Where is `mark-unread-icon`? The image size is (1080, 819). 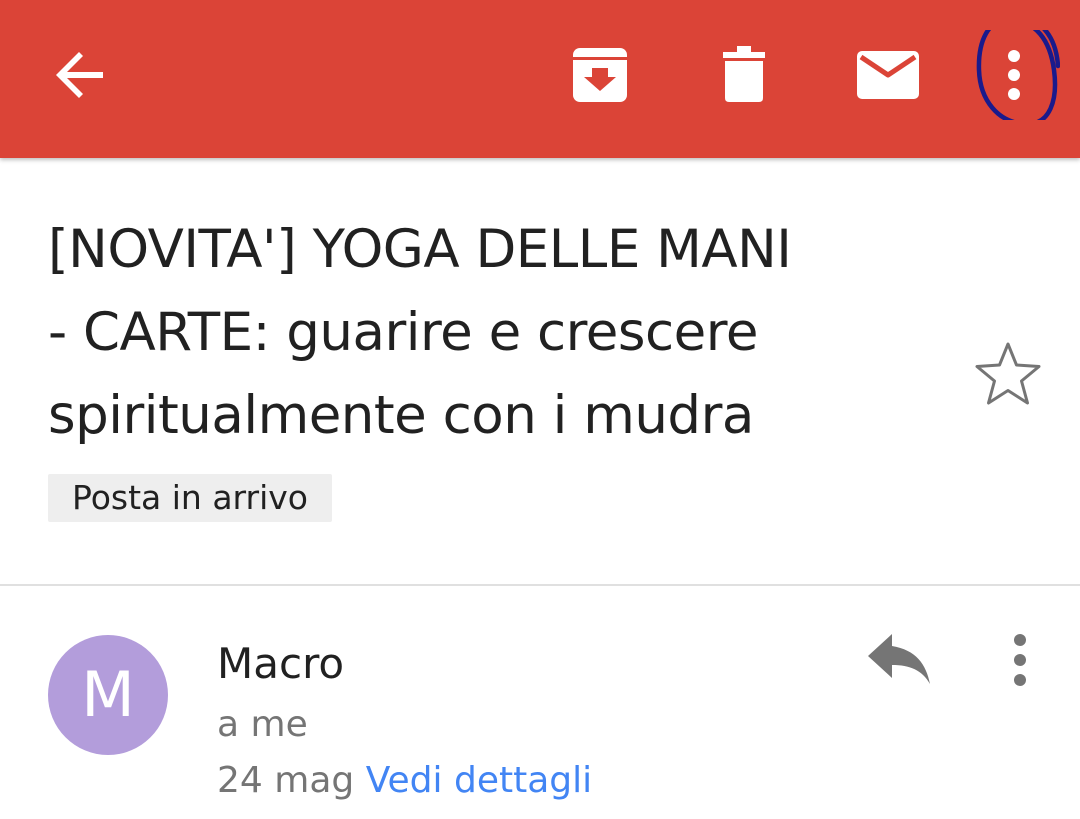 mark-unread-icon is located at coordinates (888, 75).